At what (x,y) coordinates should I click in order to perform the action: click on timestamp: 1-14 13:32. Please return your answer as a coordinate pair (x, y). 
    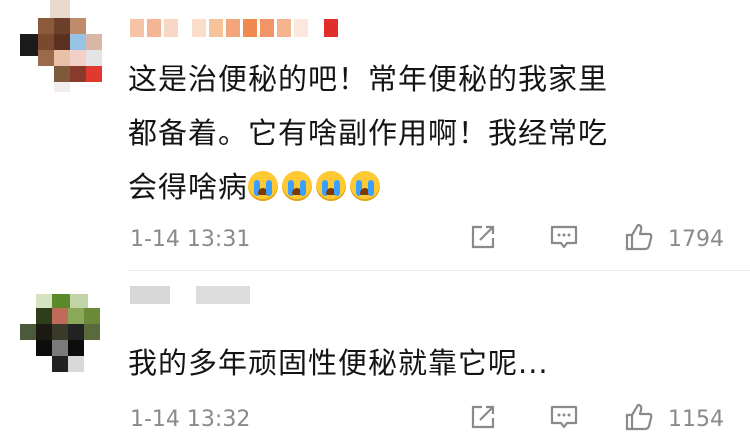
    Looking at the image, I should click on (190, 419).